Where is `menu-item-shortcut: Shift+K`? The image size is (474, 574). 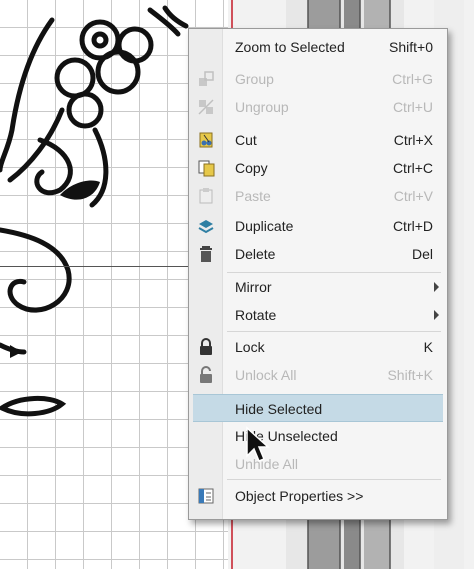
menu-item-shortcut: Shift+K is located at coordinates (410, 375).